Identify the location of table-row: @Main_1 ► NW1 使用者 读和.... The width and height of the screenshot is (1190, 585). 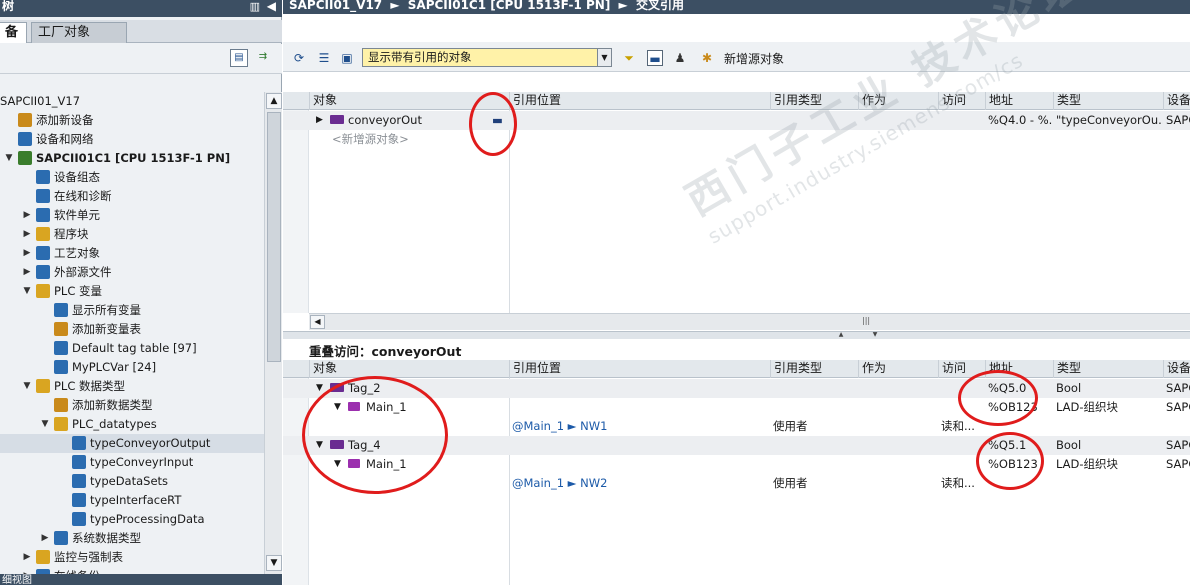
(736, 426).